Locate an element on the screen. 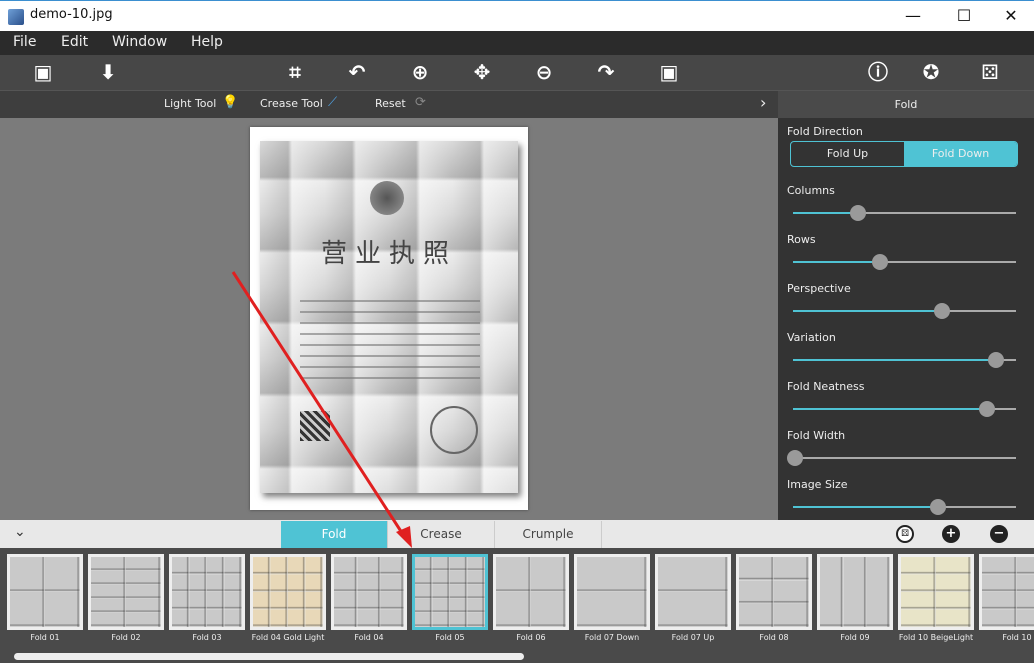  document-text-lines is located at coordinates (390, 339).